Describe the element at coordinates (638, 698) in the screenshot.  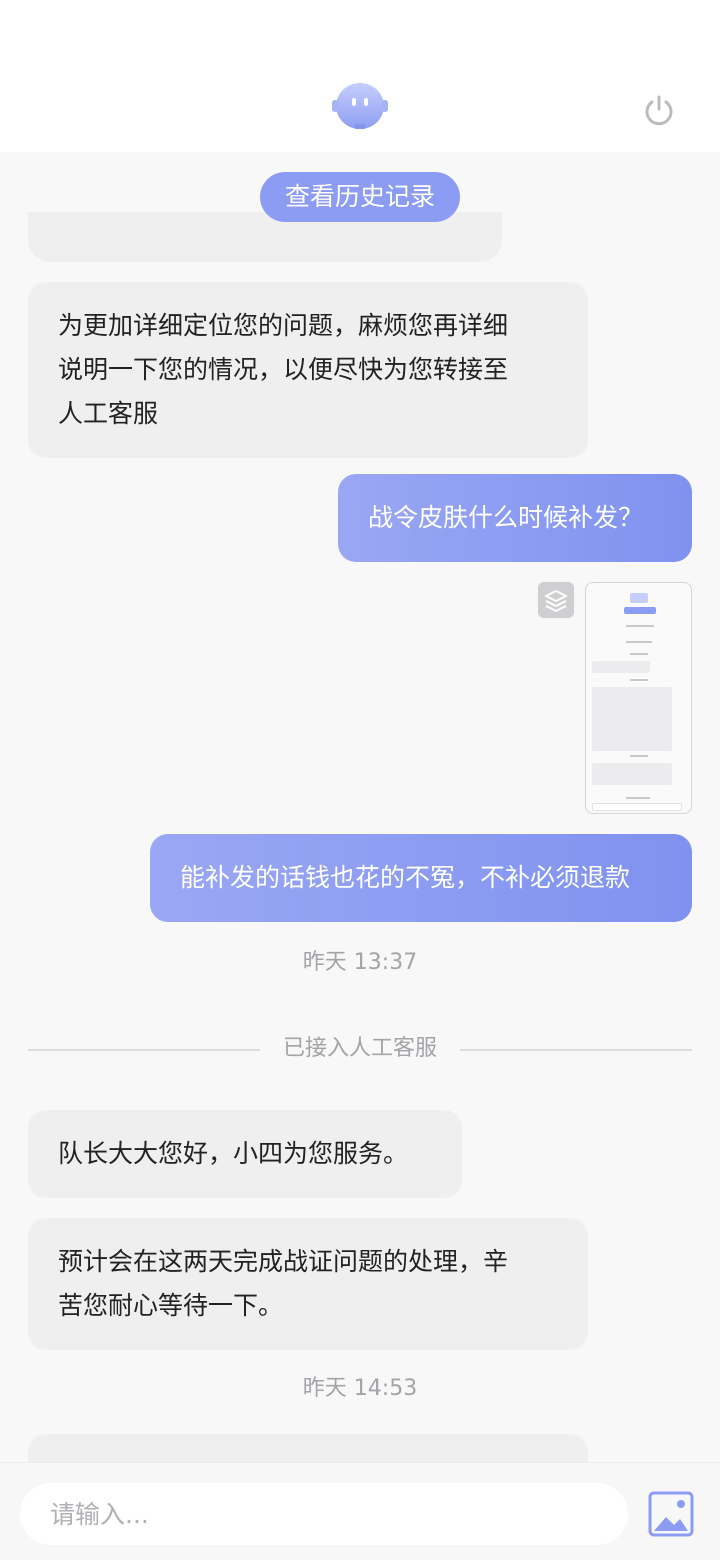
I see `screenshot-thumbnail` at that location.